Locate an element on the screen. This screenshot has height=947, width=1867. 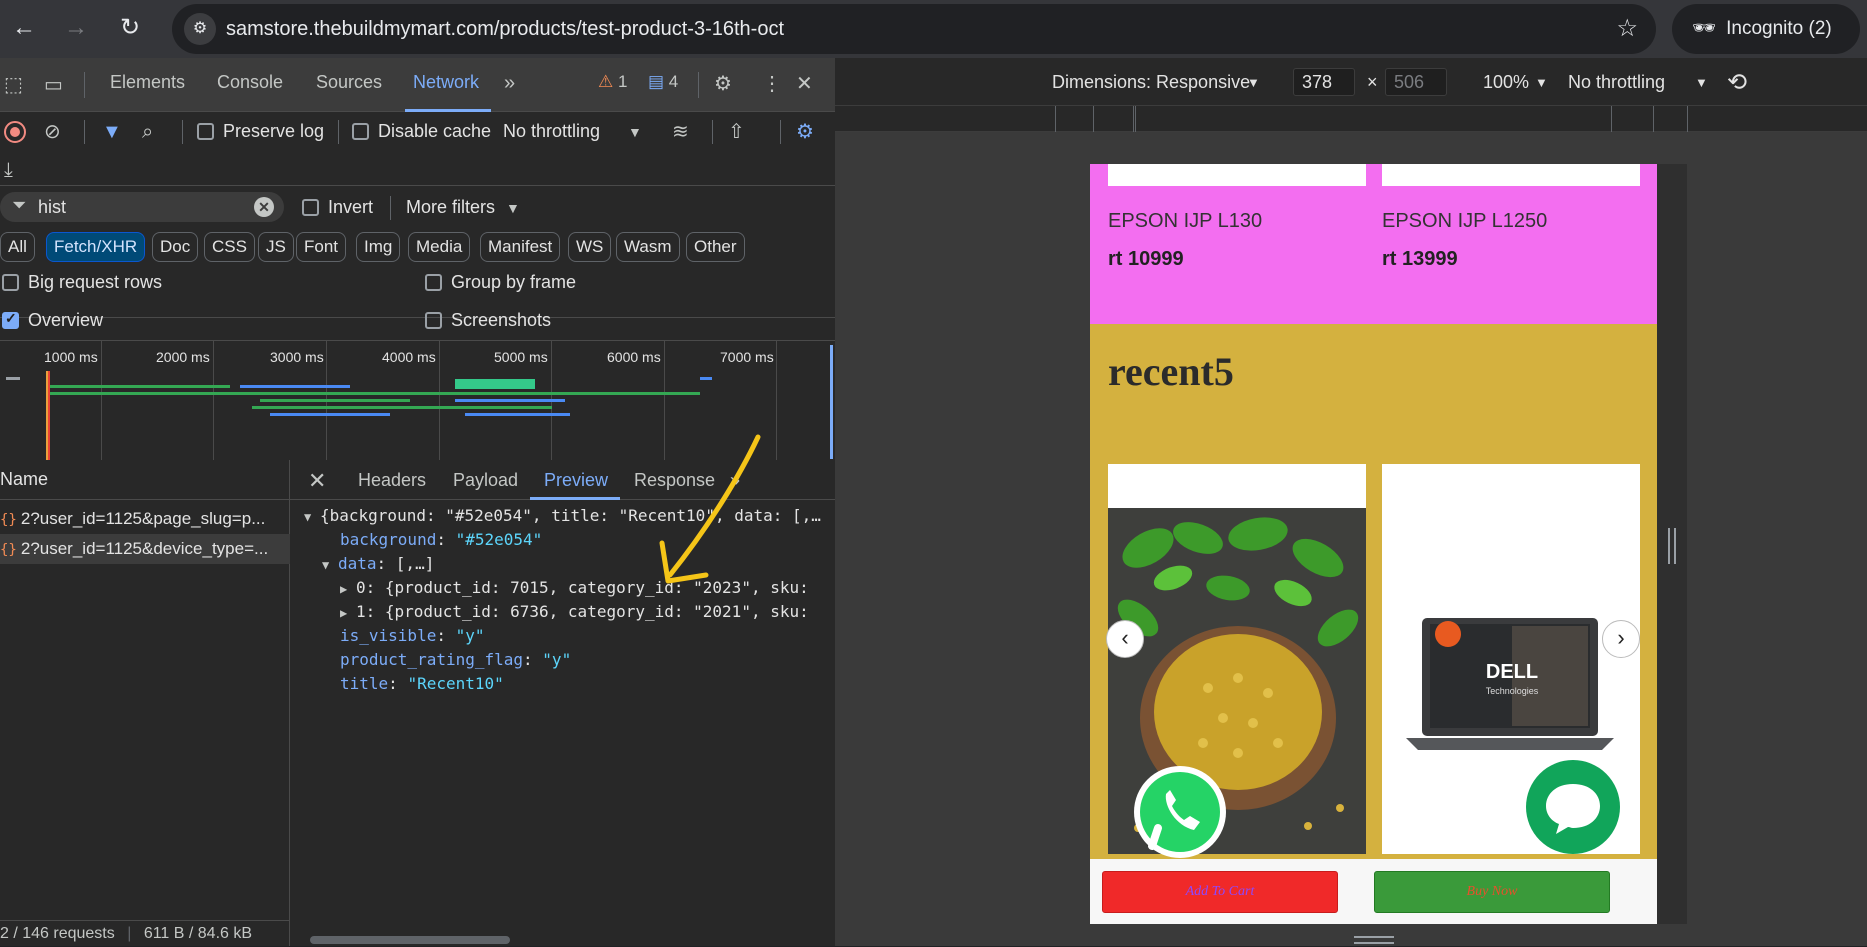
filter-input-box: ⏷ ✕ is located at coordinates (142, 207).